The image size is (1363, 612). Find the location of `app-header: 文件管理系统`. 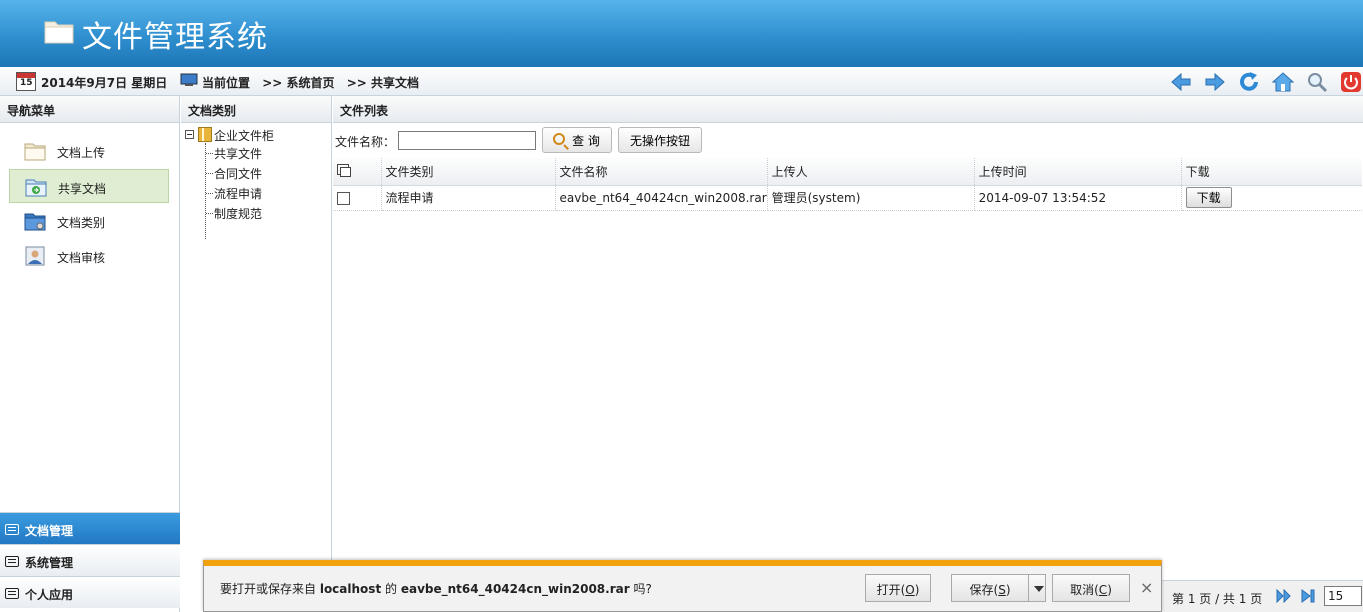

app-header: 文件管理系统 is located at coordinates (681, 33).